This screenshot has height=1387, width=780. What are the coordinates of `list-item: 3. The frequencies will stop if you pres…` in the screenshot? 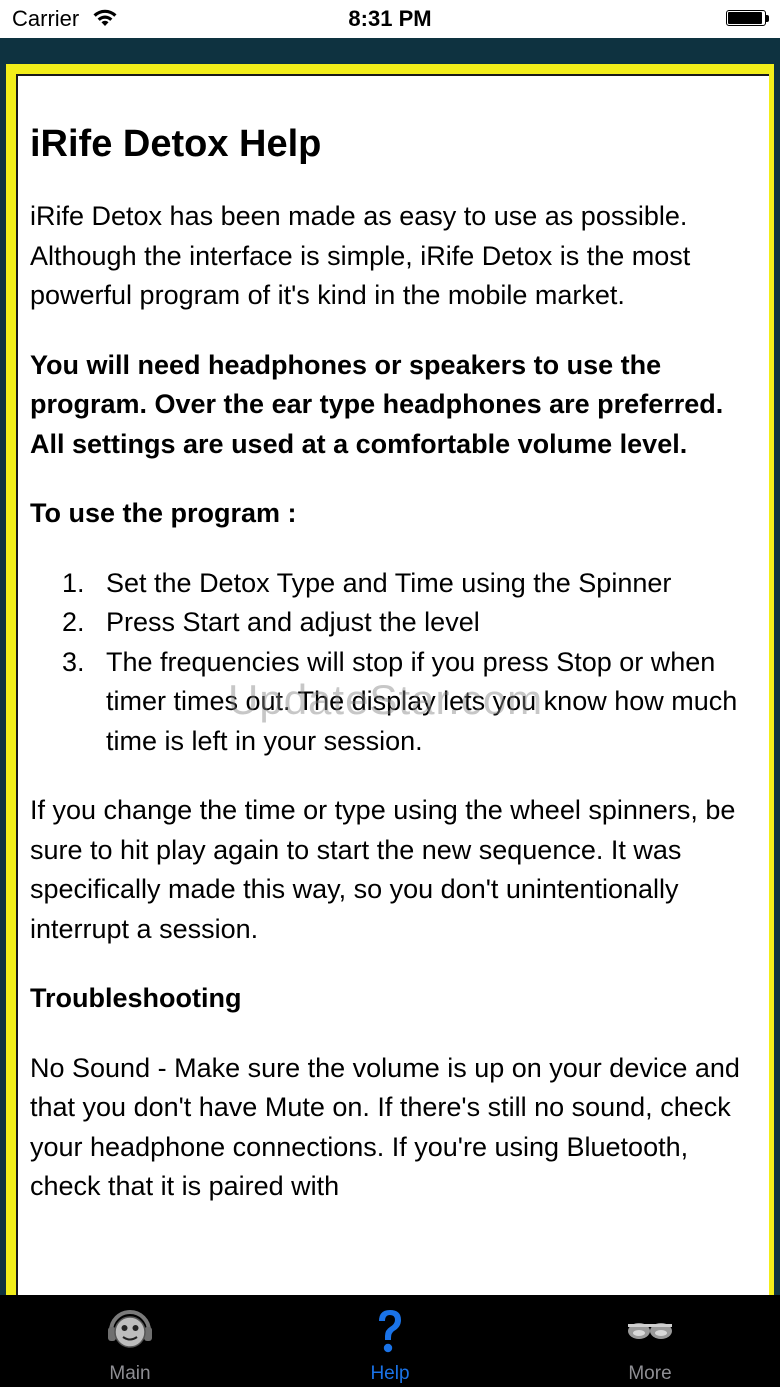 It's located at (395, 702).